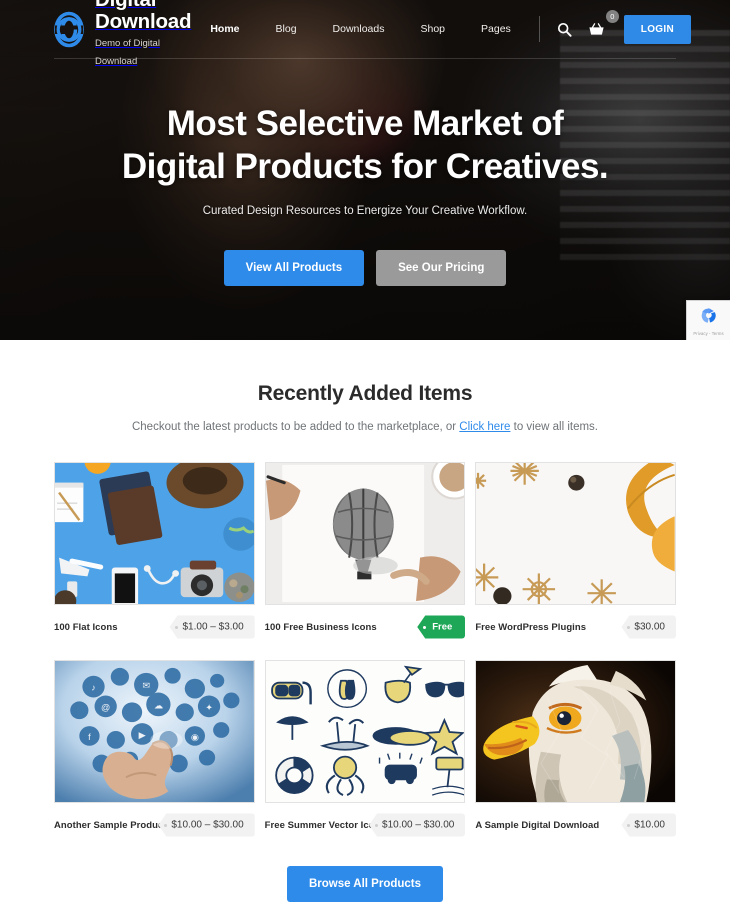  I want to click on product-footer: A Sample Digital Download $10.00, so click(575, 825).